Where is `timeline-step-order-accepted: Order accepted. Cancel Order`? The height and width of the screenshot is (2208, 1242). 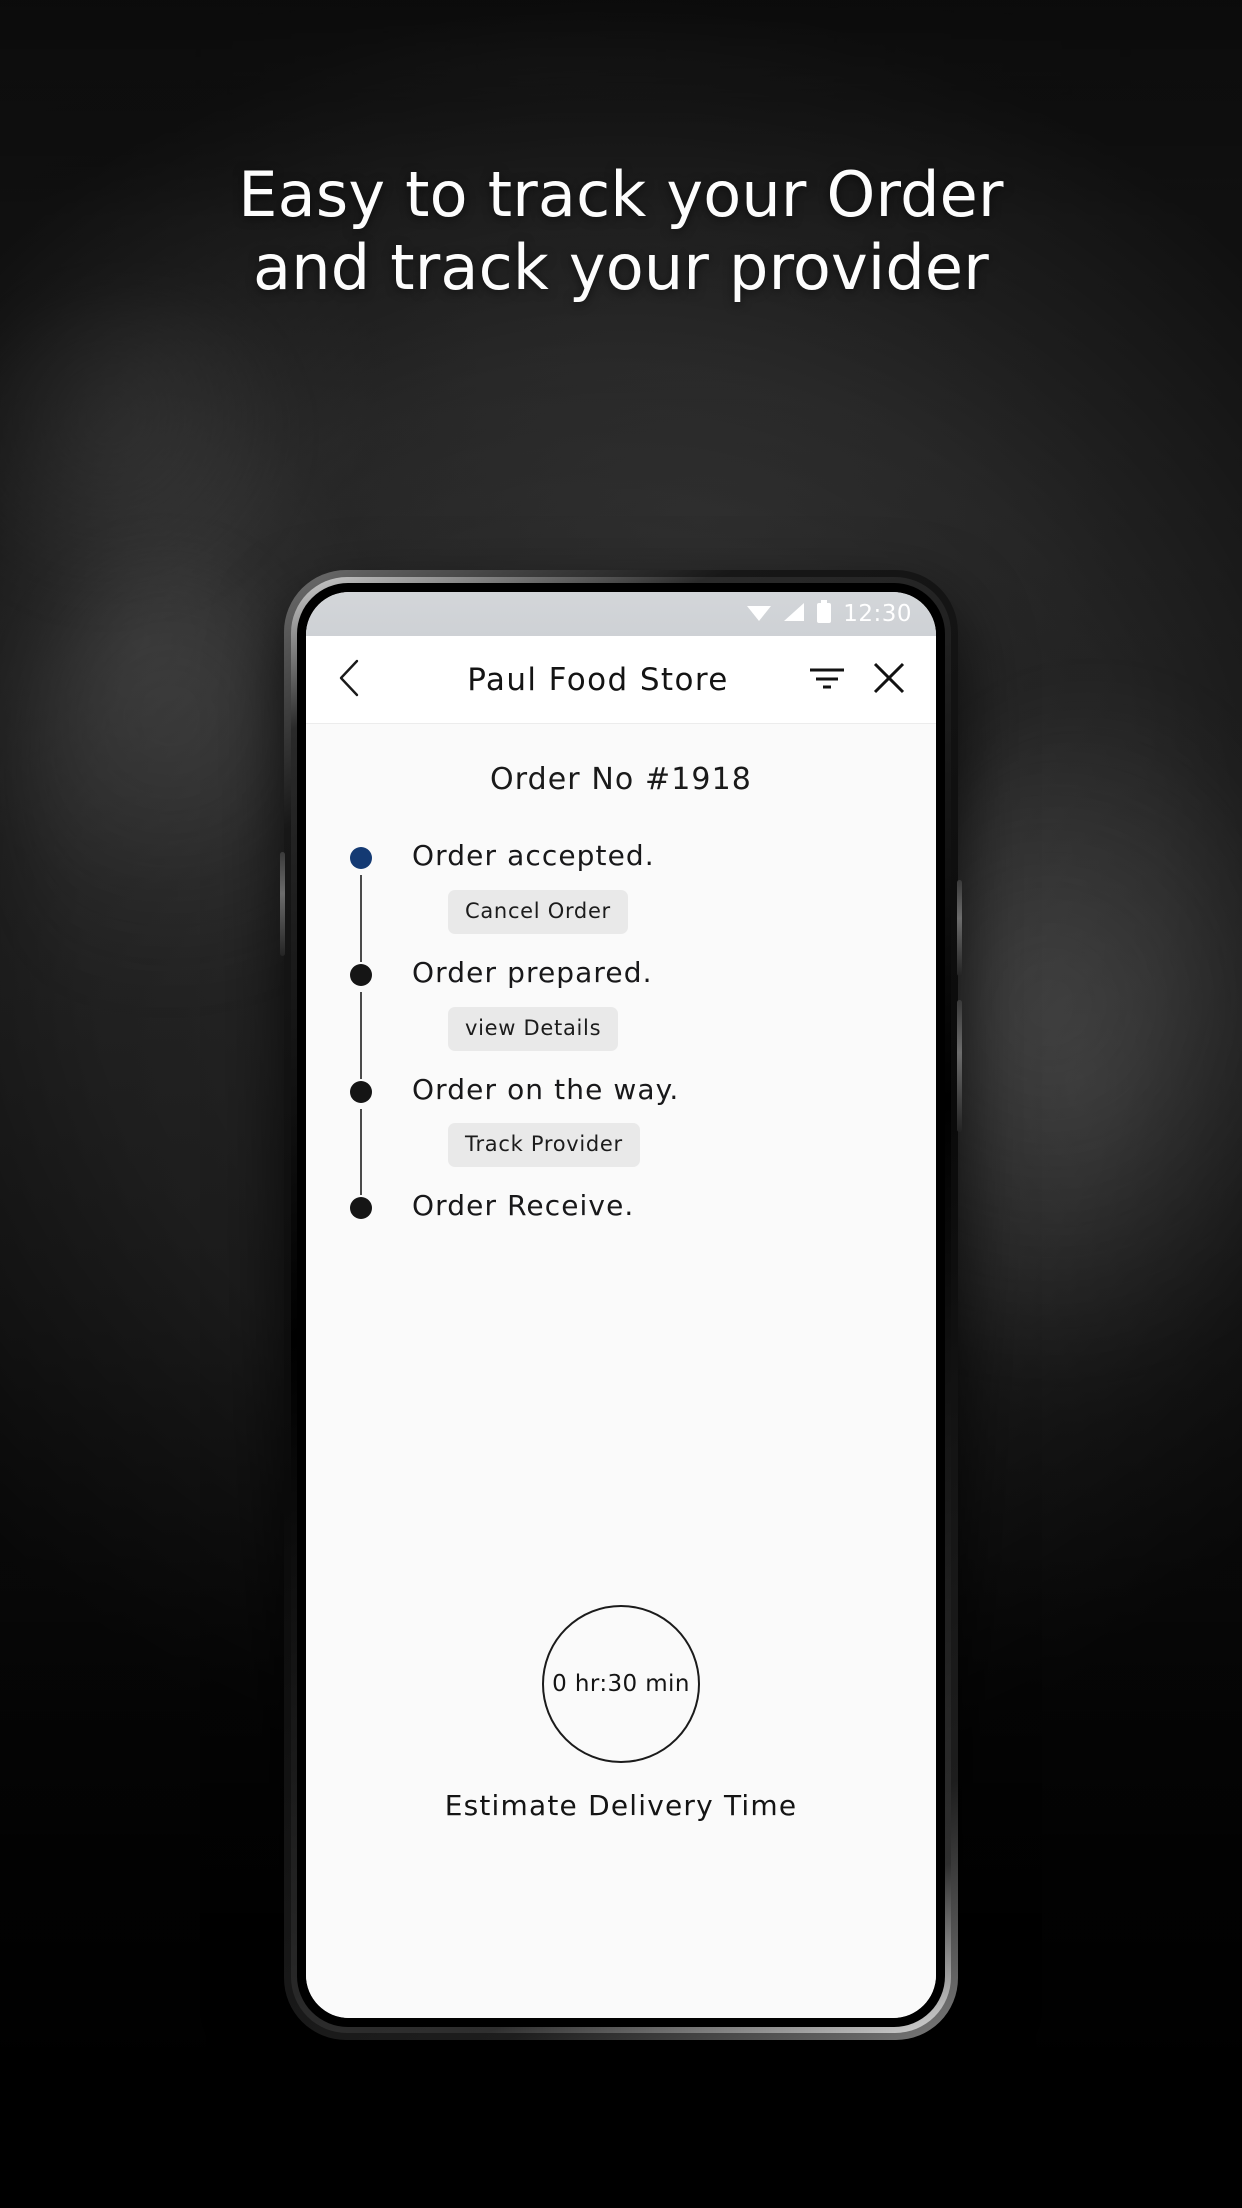
timeline-step-order-accepted: Order accepted. Cancel Order is located at coordinates (628, 900).